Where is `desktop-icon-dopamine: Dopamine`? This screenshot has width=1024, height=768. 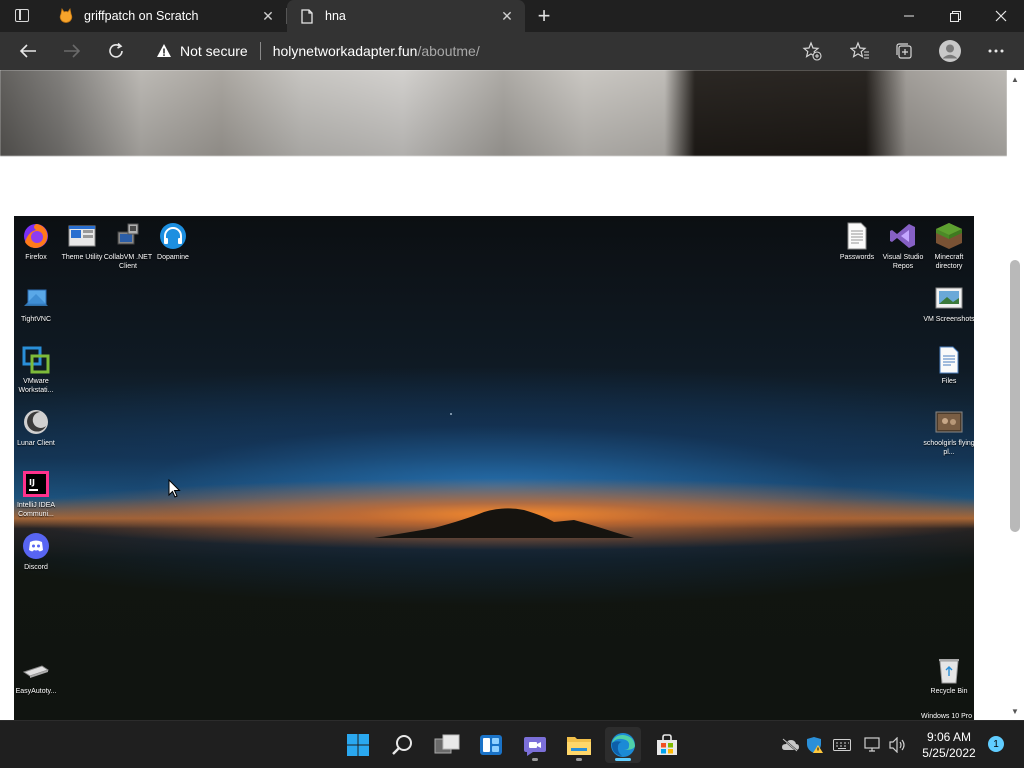
desktop-icon-dopamine: Dopamine is located at coordinates (173, 241).